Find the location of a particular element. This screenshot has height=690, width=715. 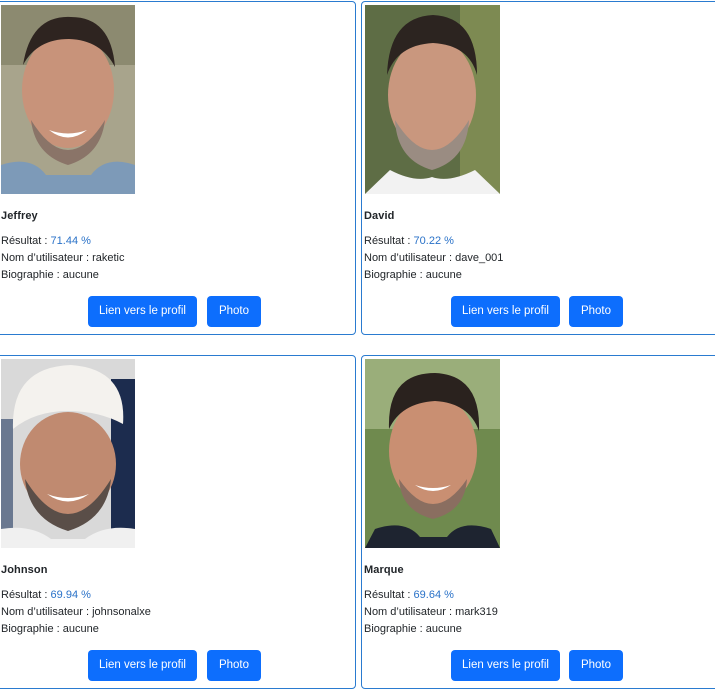

username-value: raketic is located at coordinates (108, 258).